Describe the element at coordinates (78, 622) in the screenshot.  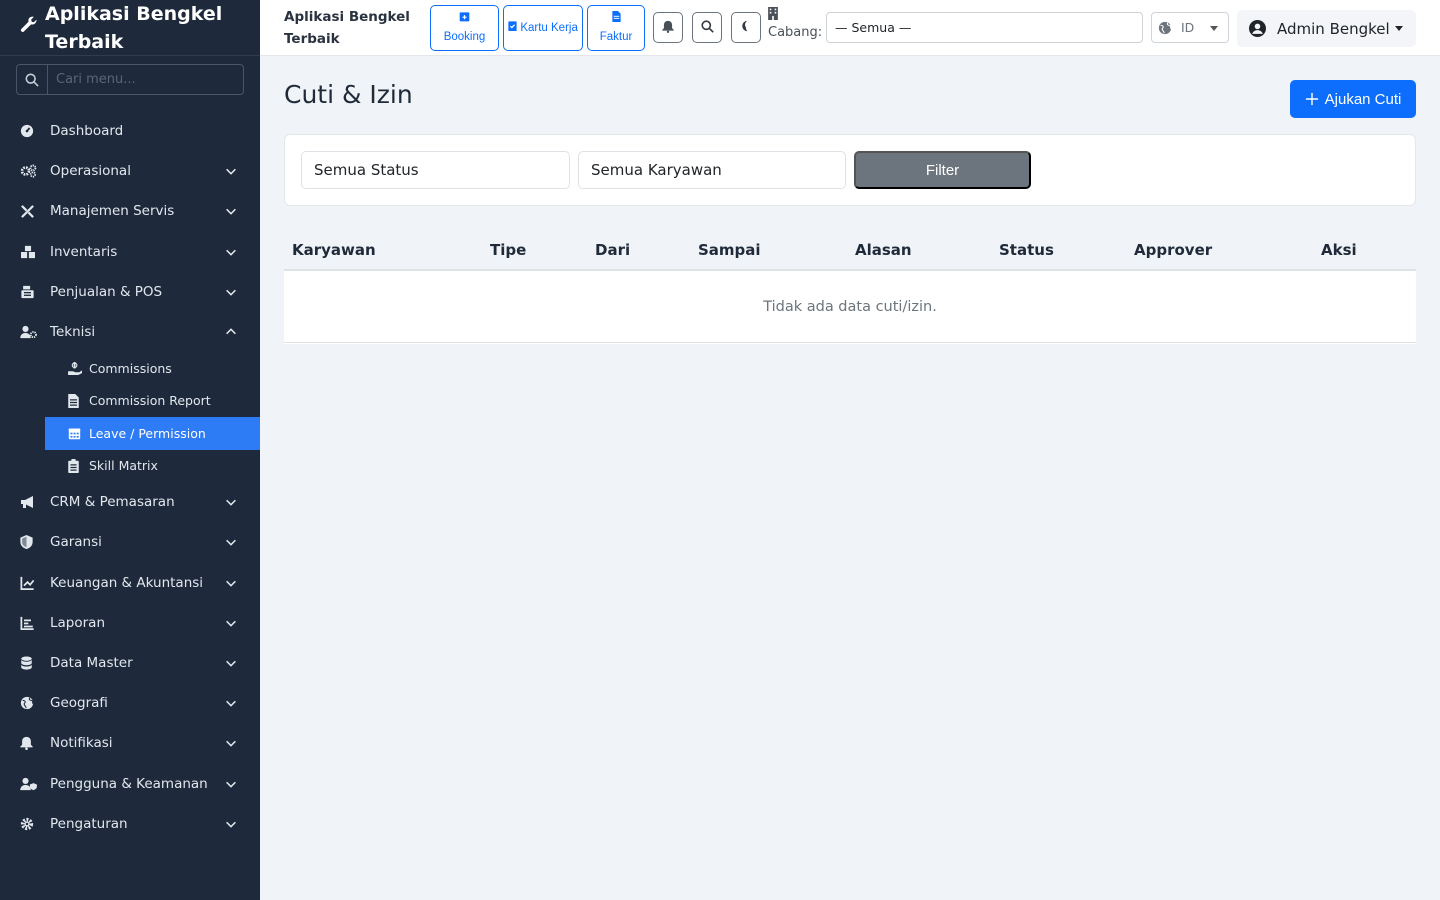
I see `sidebar-item-label: Laporan` at that location.